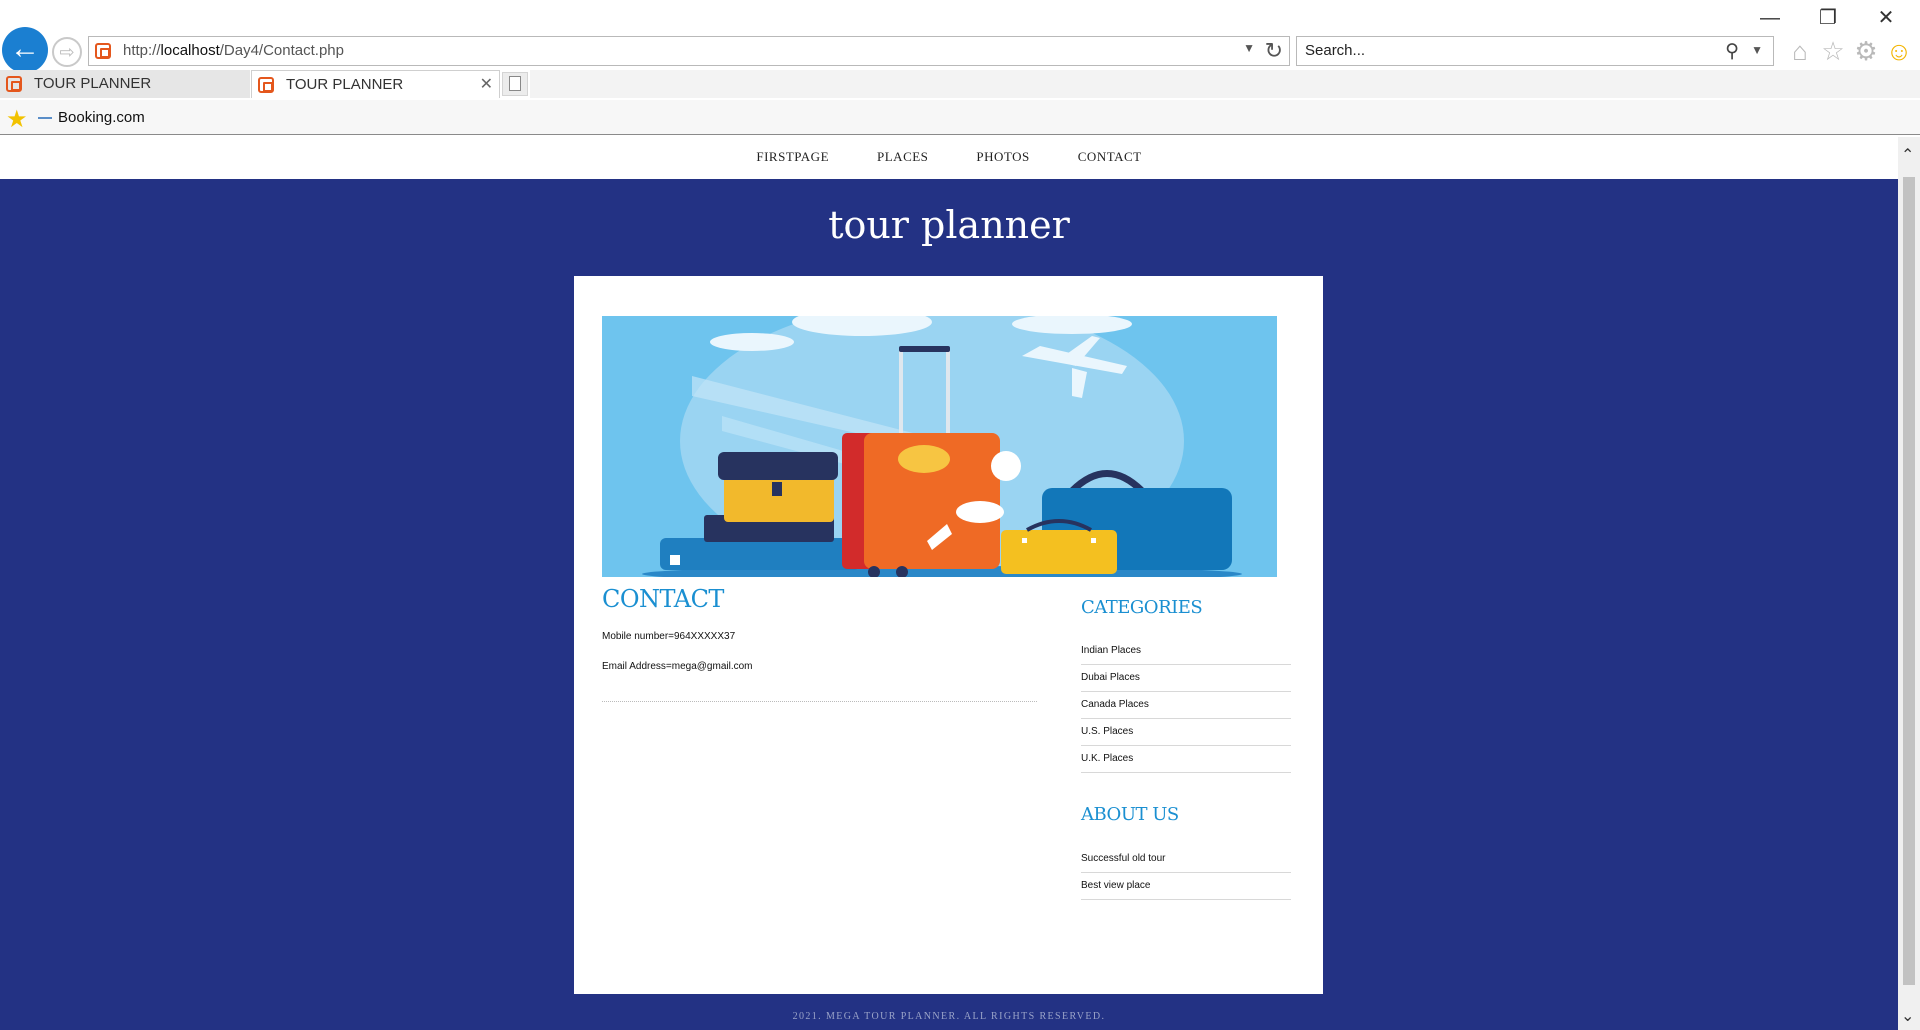 This screenshot has height=1030, width=1920. What do you see at coordinates (45, 118) in the screenshot?
I see `booking-favicon-icon` at bounding box center [45, 118].